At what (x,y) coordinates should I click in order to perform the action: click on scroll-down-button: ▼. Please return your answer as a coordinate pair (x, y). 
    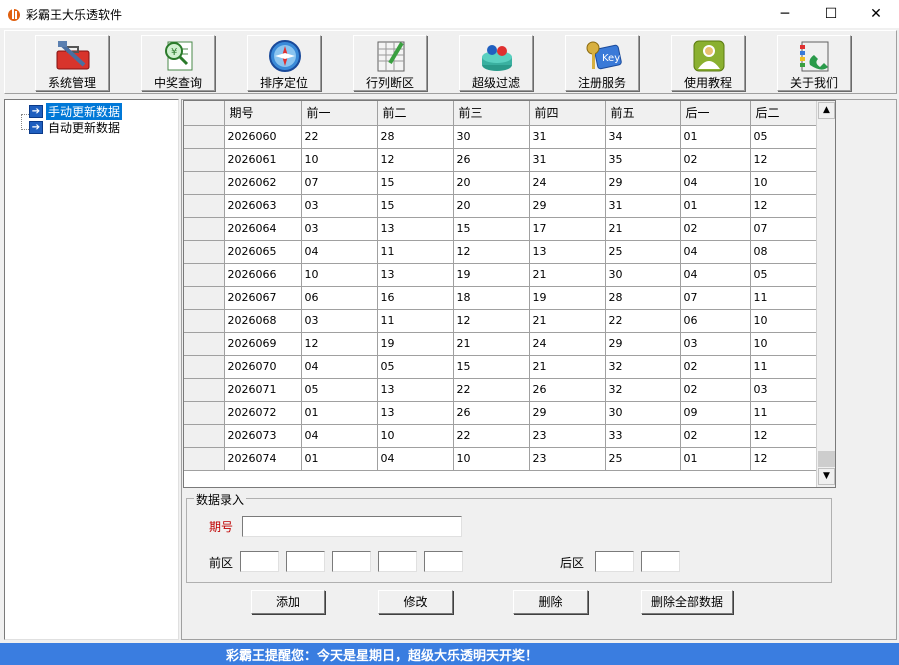
    Looking at the image, I should click on (826, 476).